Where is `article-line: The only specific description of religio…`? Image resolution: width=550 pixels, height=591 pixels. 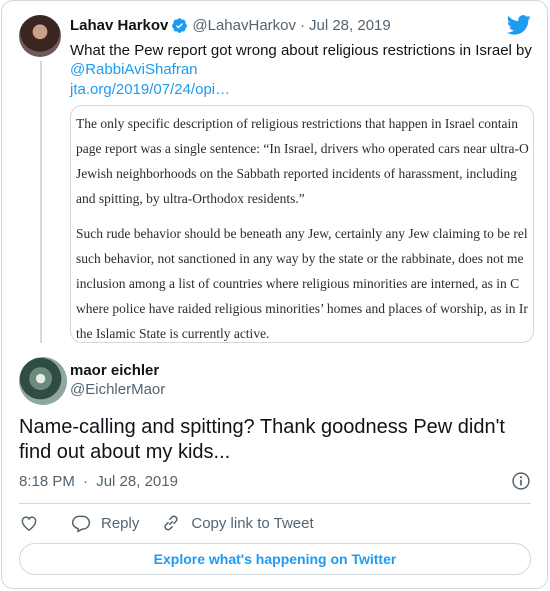 article-line: The only specific description of religio… is located at coordinates (297, 123).